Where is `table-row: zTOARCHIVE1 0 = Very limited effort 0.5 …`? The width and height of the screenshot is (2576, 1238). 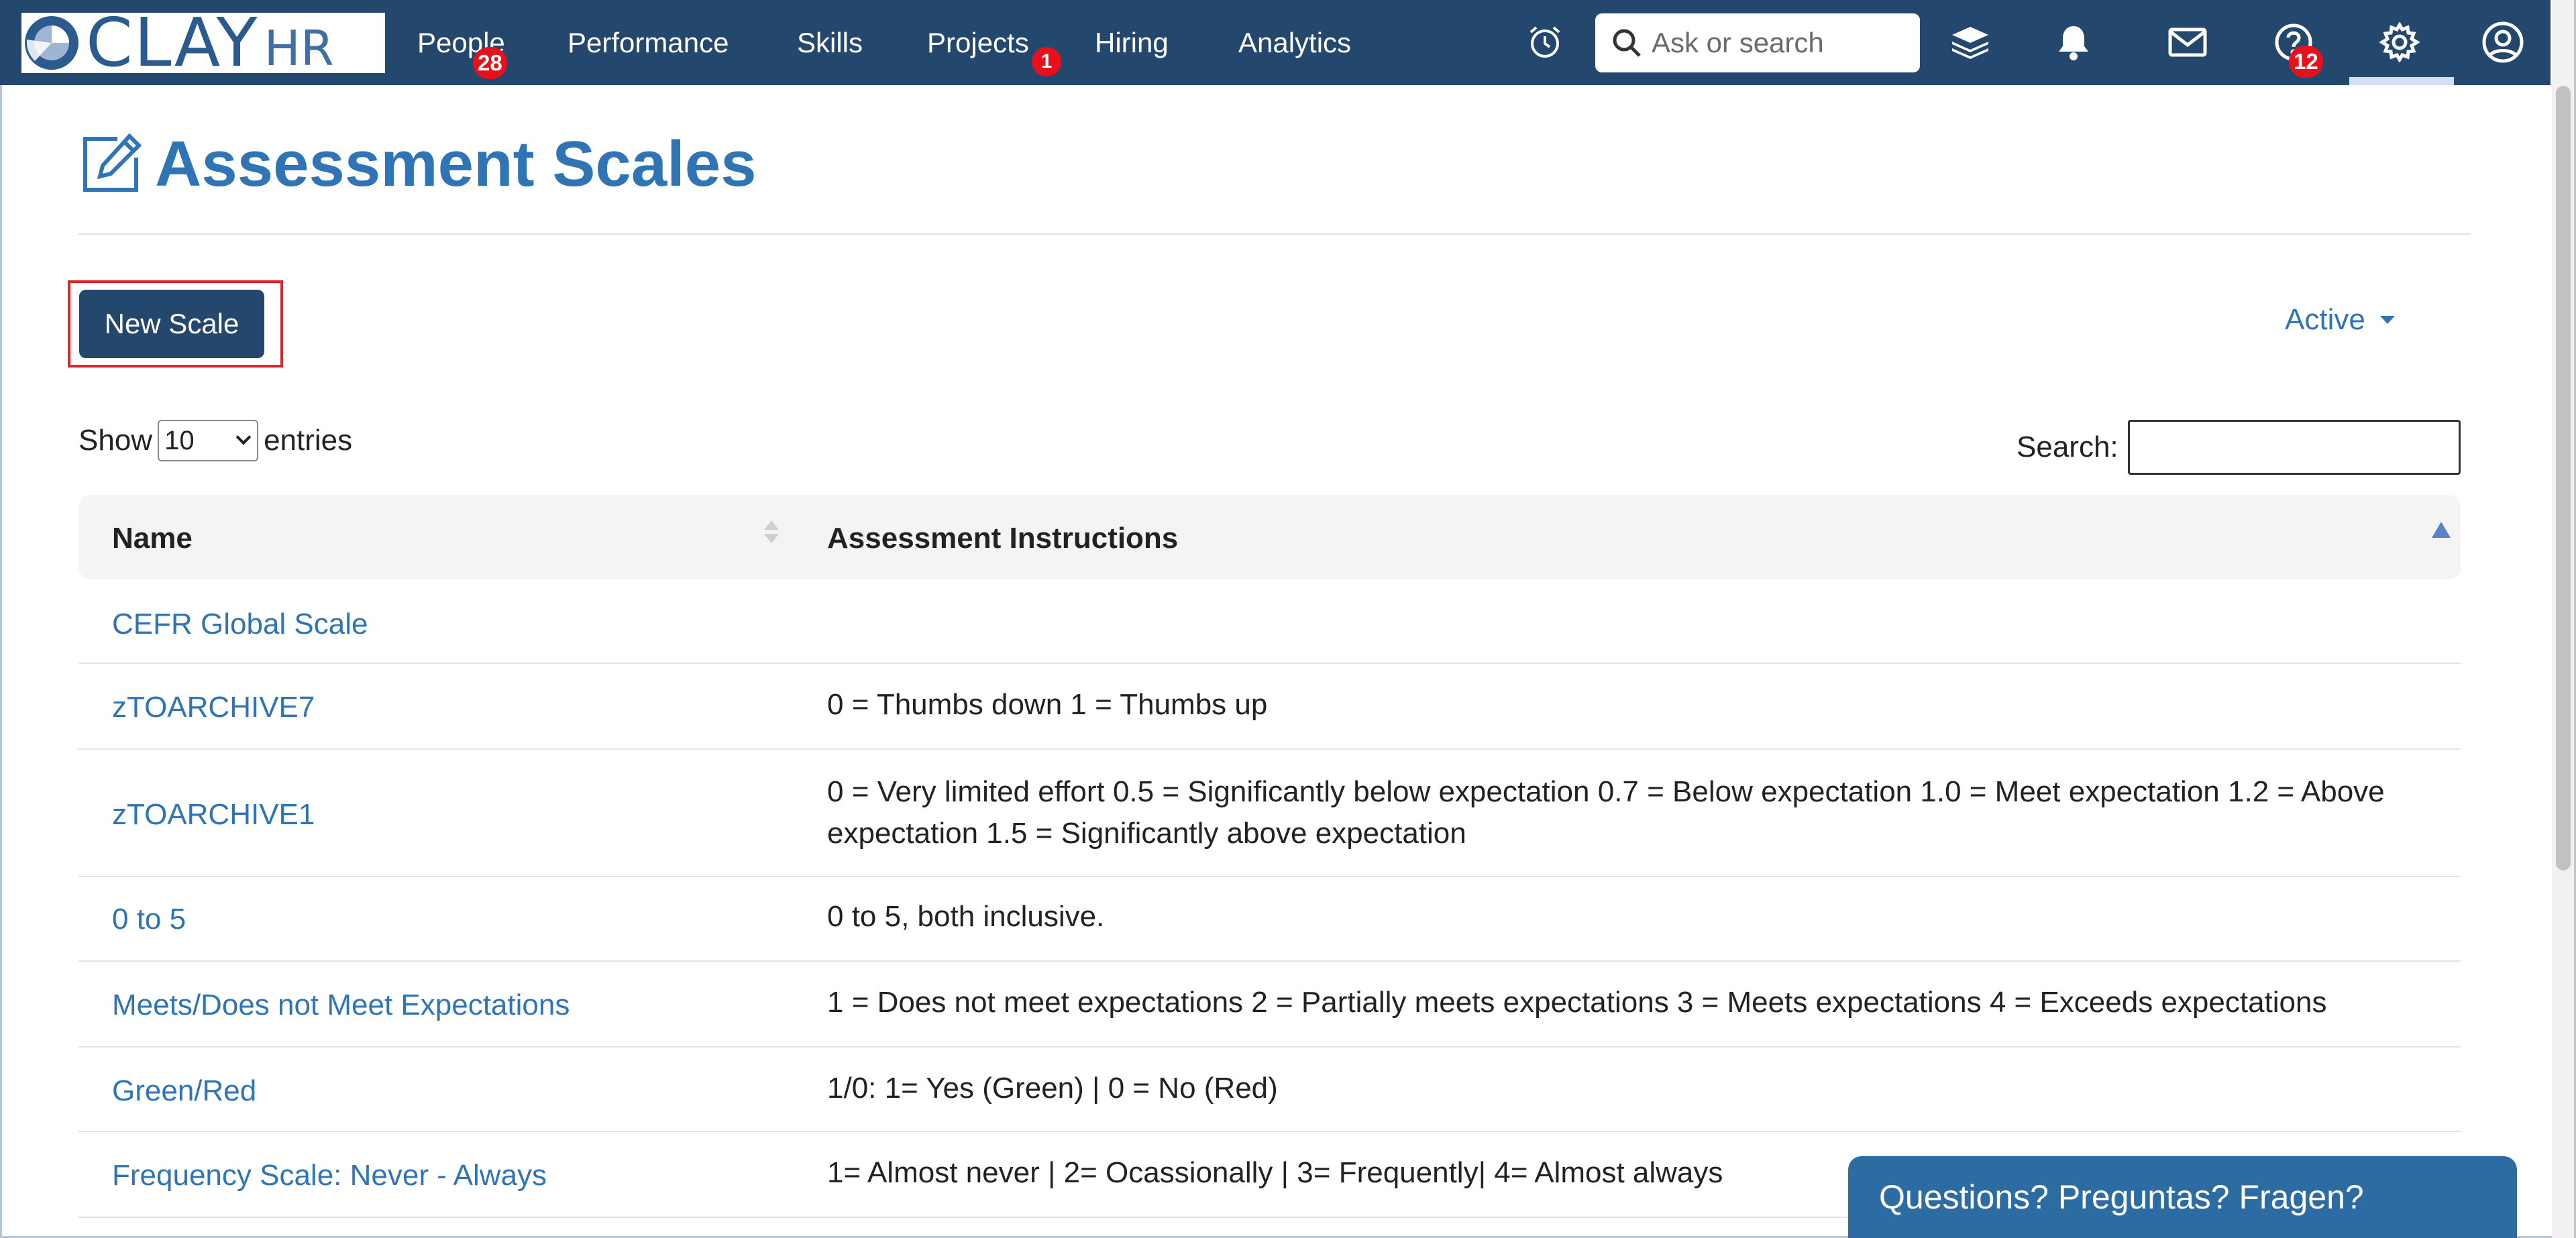
table-row: zTOARCHIVE1 0 = Very limited effort 0.5 … is located at coordinates (1269, 813).